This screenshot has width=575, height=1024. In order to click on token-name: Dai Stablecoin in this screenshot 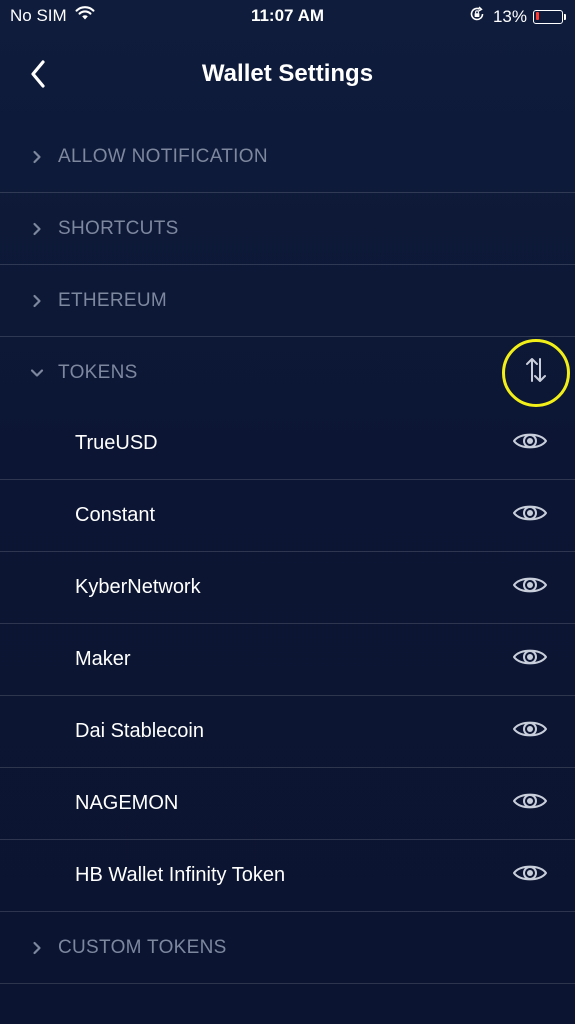, I will do `click(139, 731)`.